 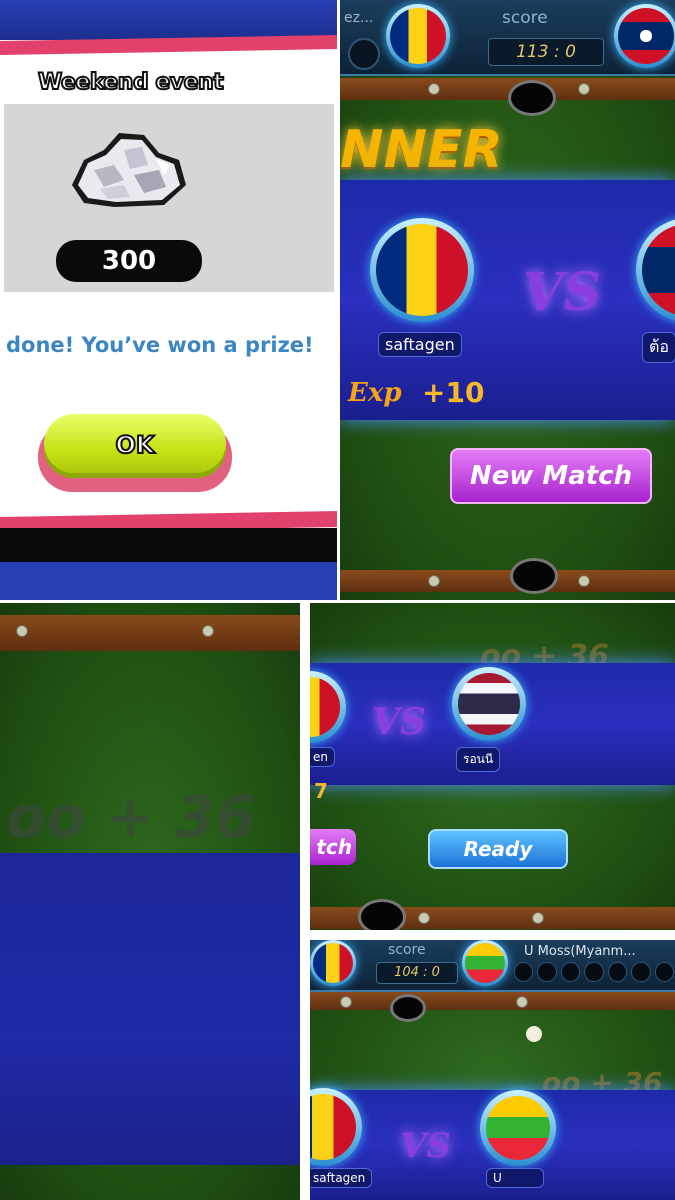 What do you see at coordinates (131, 82) in the screenshot?
I see `popup-title: Weekend event` at bounding box center [131, 82].